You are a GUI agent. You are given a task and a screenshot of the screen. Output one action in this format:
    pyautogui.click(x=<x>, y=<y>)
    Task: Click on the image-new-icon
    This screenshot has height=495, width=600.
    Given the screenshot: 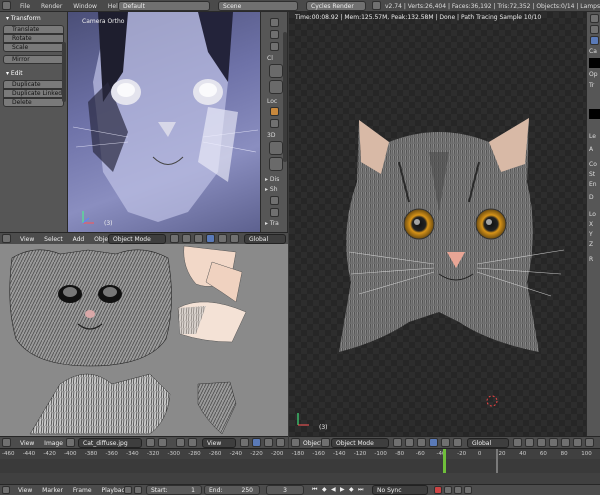 What is the action you would take?
    pyautogui.click(x=162, y=442)
    